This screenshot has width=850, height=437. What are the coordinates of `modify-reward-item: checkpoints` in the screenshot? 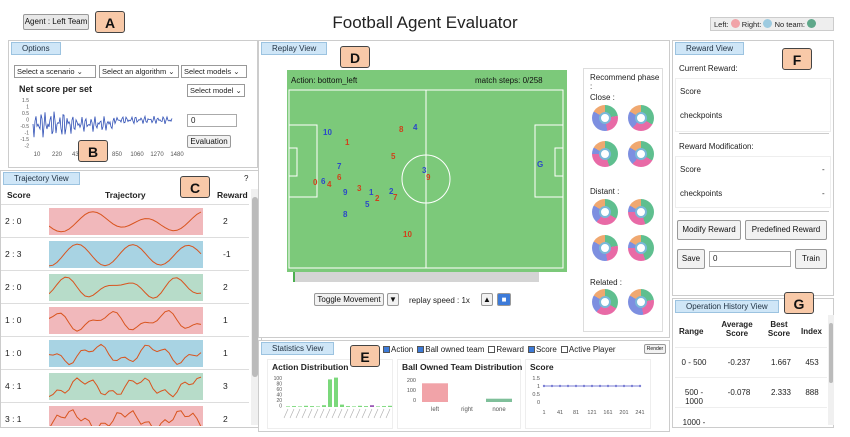 It's located at (701, 193).